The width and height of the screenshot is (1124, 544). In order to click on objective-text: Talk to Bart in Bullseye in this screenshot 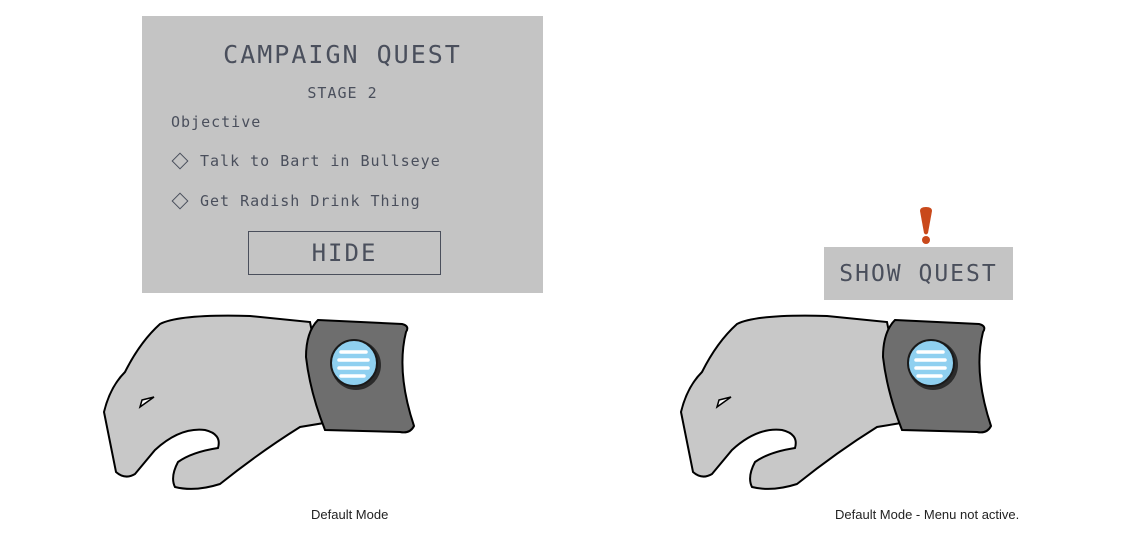, I will do `click(320, 161)`.